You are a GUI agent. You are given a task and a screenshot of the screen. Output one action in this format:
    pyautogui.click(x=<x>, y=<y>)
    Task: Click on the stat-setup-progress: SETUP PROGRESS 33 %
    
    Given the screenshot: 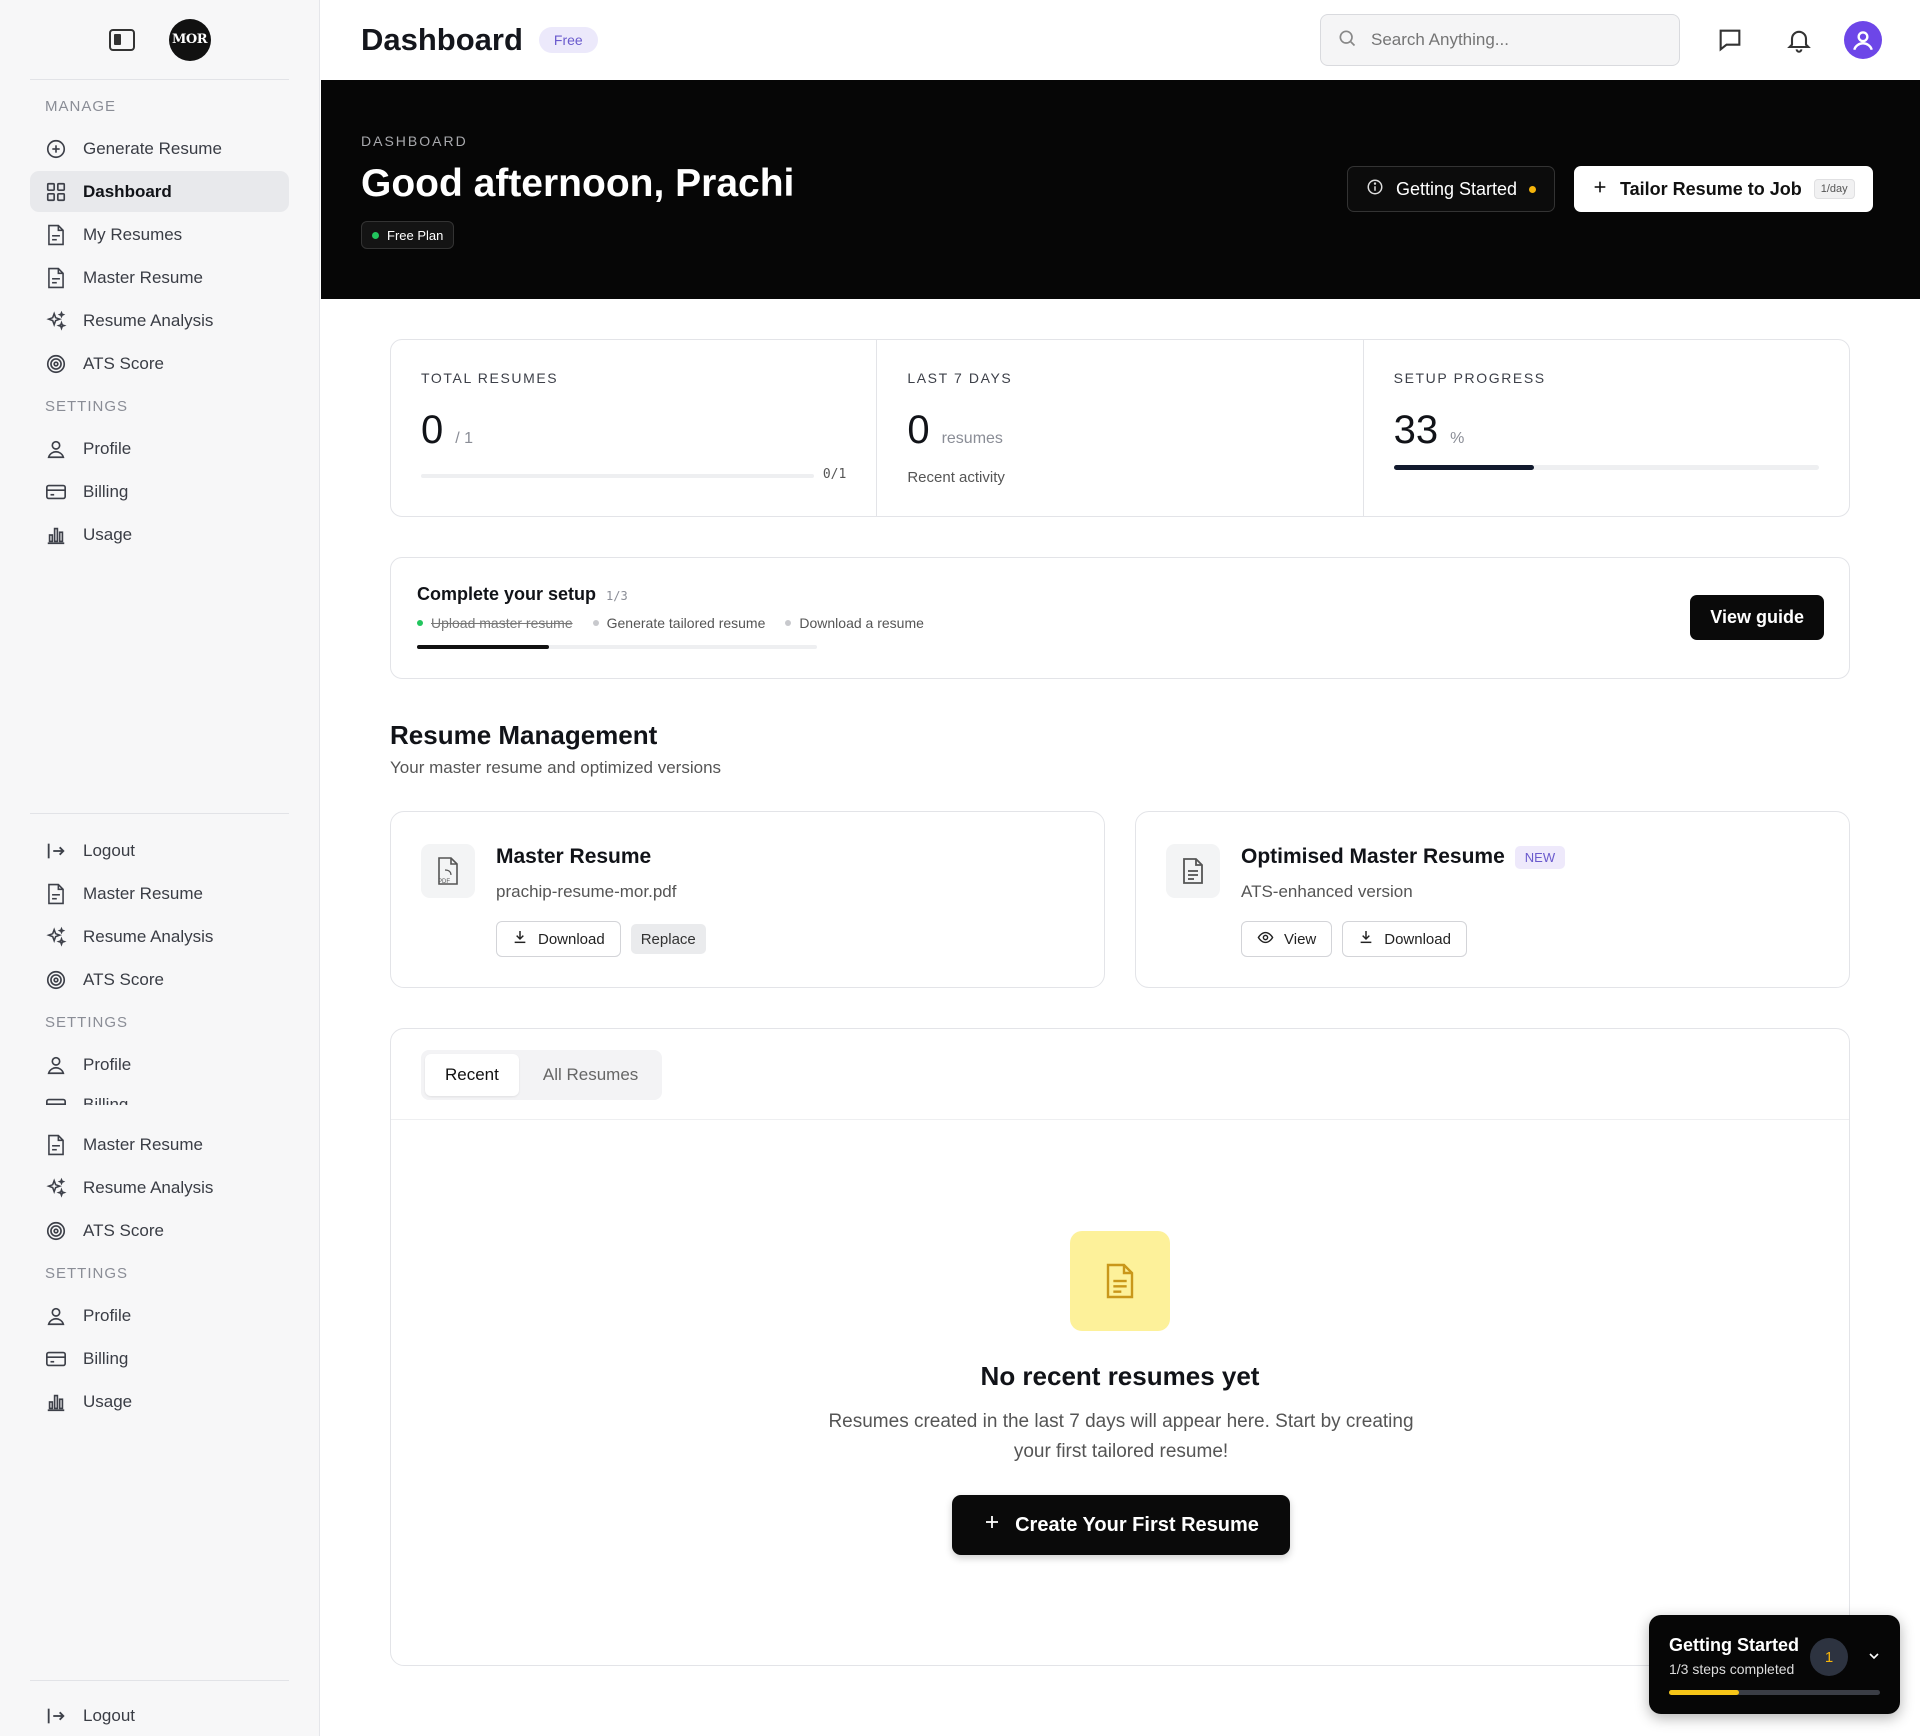 What is the action you would take?
    pyautogui.click(x=1605, y=428)
    